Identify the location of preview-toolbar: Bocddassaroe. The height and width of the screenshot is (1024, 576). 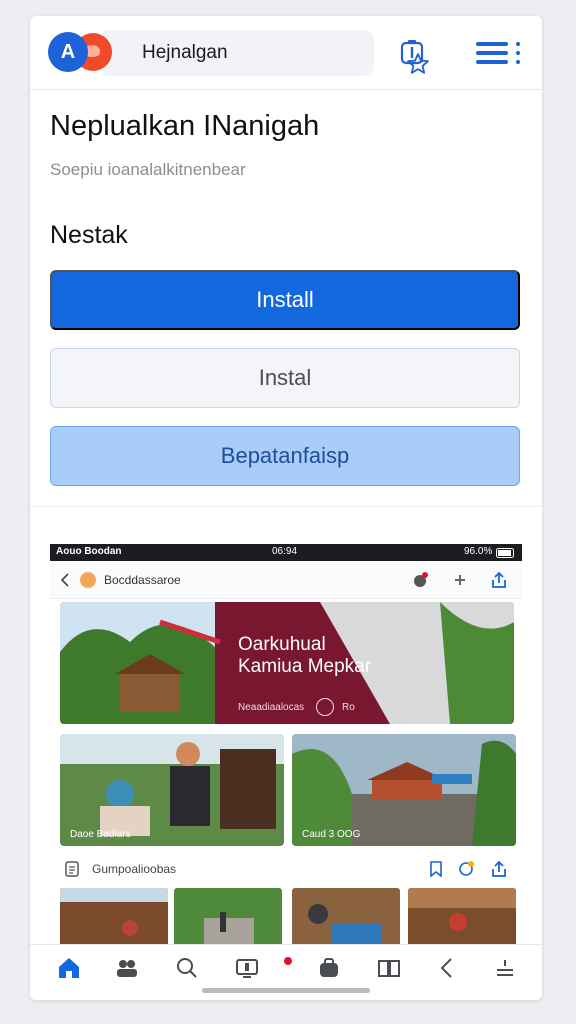
(286, 580).